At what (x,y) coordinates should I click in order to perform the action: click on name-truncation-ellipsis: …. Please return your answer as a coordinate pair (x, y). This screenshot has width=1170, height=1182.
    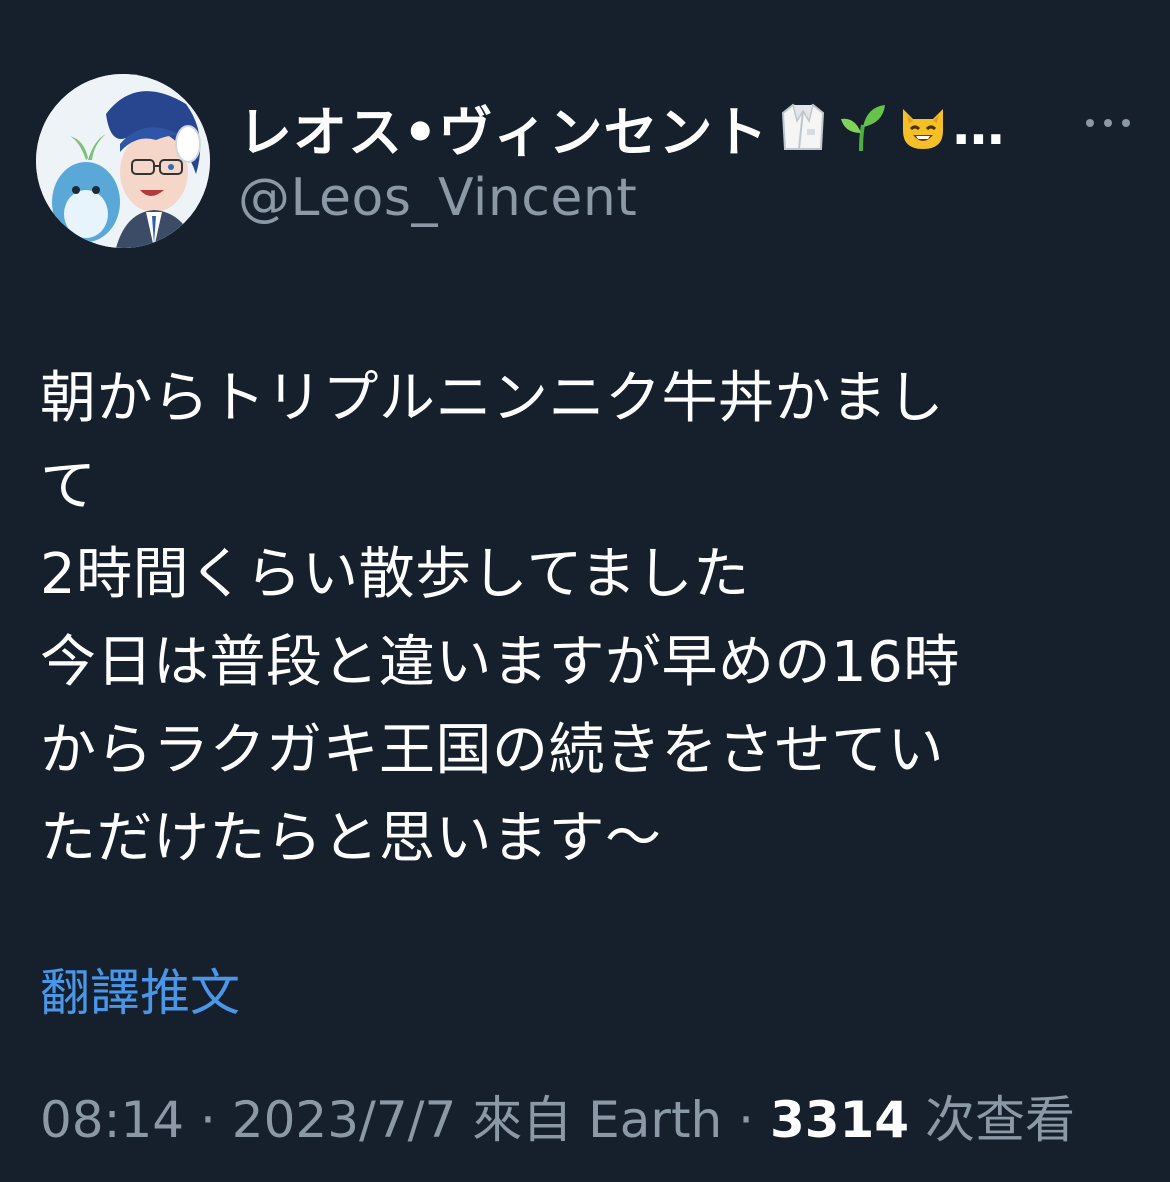
    Looking at the image, I should click on (978, 127).